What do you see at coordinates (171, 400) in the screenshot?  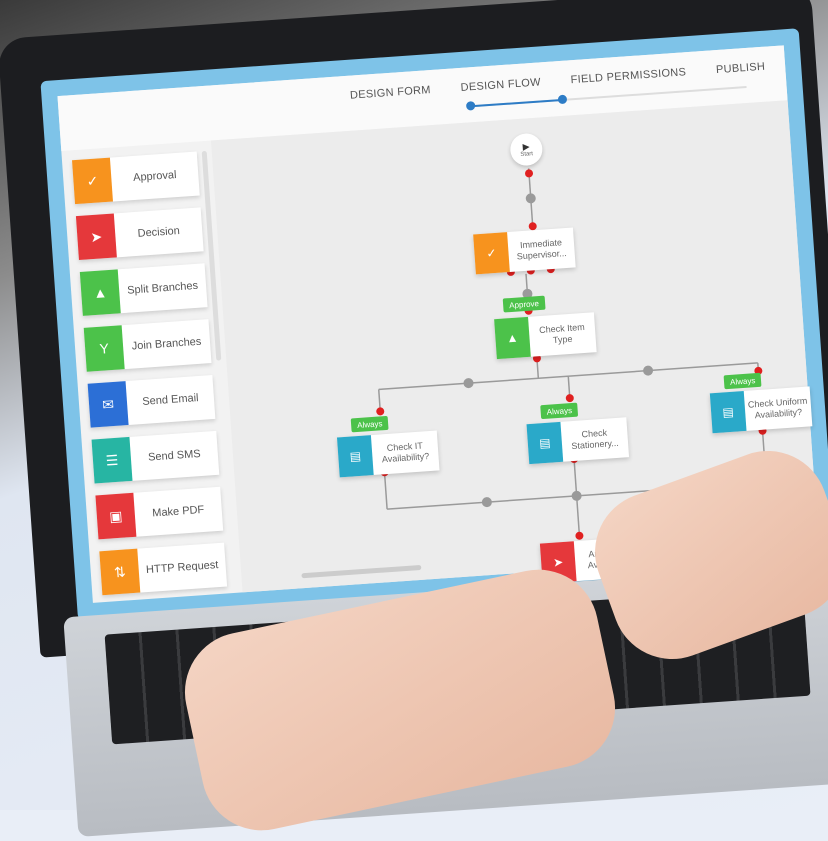 I see `palette-item-label: Send Email` at bounding box center [171, 400].